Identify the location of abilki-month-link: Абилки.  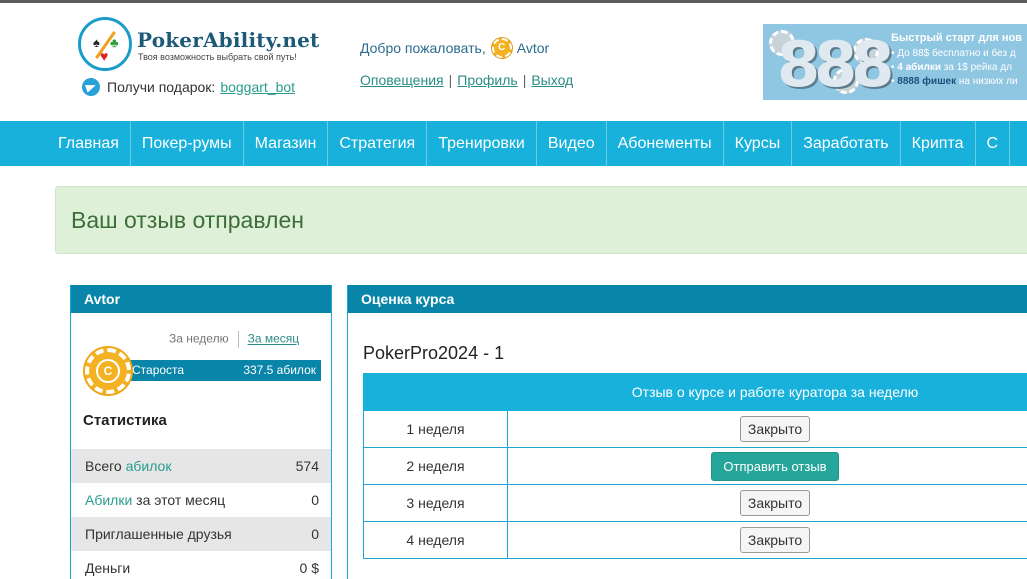
(108, 500).